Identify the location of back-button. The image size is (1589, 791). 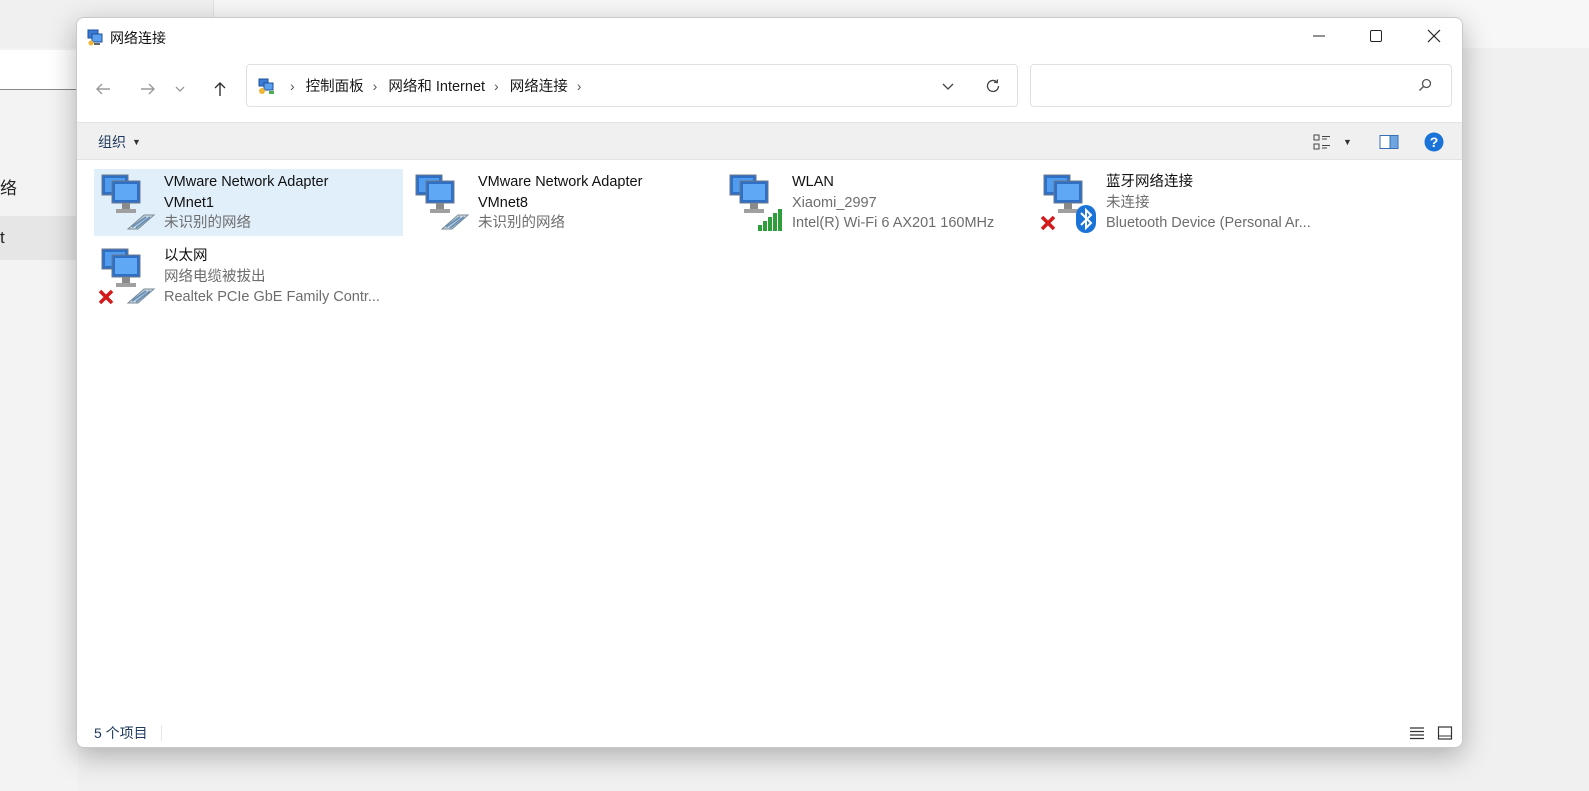
(103, 89).